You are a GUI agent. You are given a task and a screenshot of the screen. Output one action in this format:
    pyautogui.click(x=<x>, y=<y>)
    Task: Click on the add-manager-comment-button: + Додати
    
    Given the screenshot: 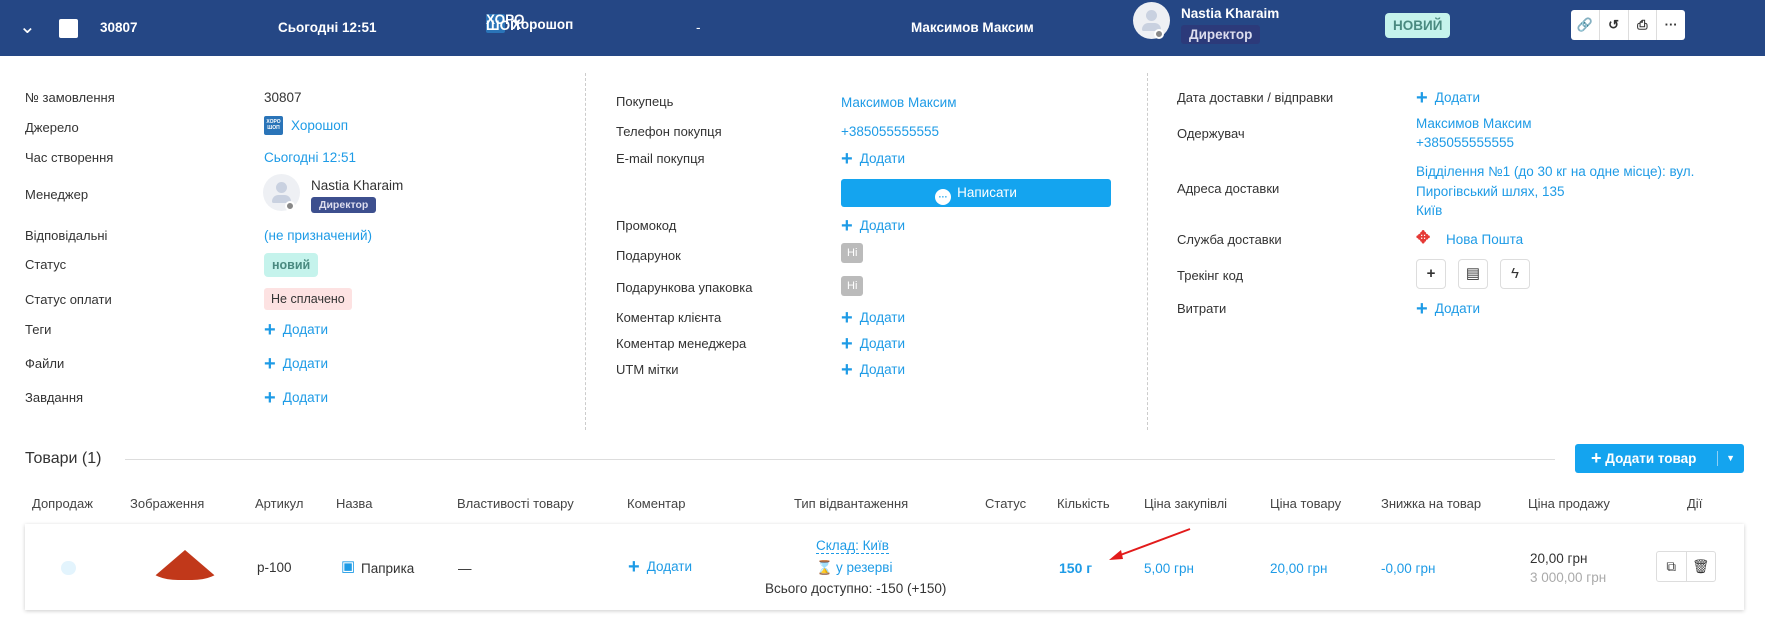 What is the action you would take?
    pyautogui.click(x=873, y=344)
    